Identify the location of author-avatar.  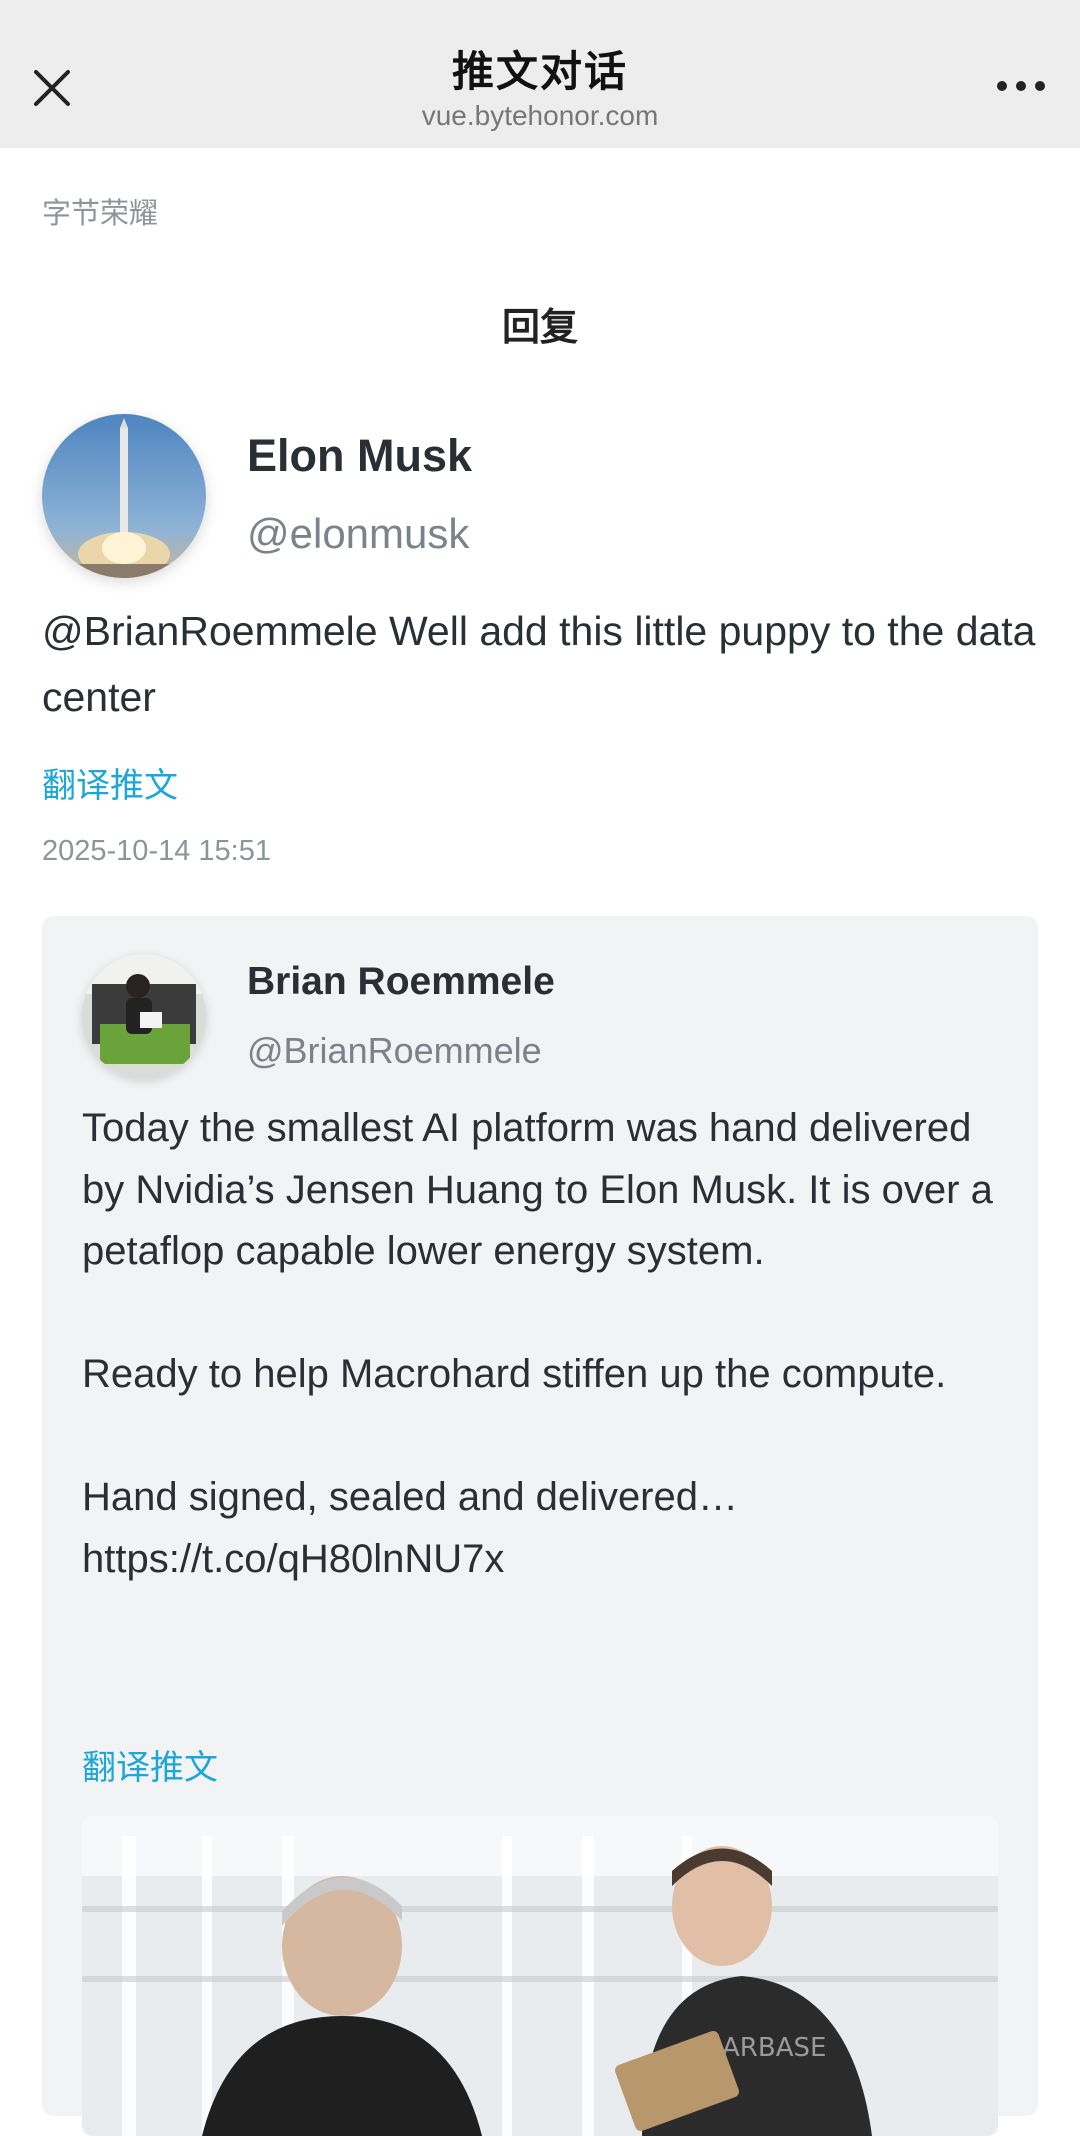
(124, 496).